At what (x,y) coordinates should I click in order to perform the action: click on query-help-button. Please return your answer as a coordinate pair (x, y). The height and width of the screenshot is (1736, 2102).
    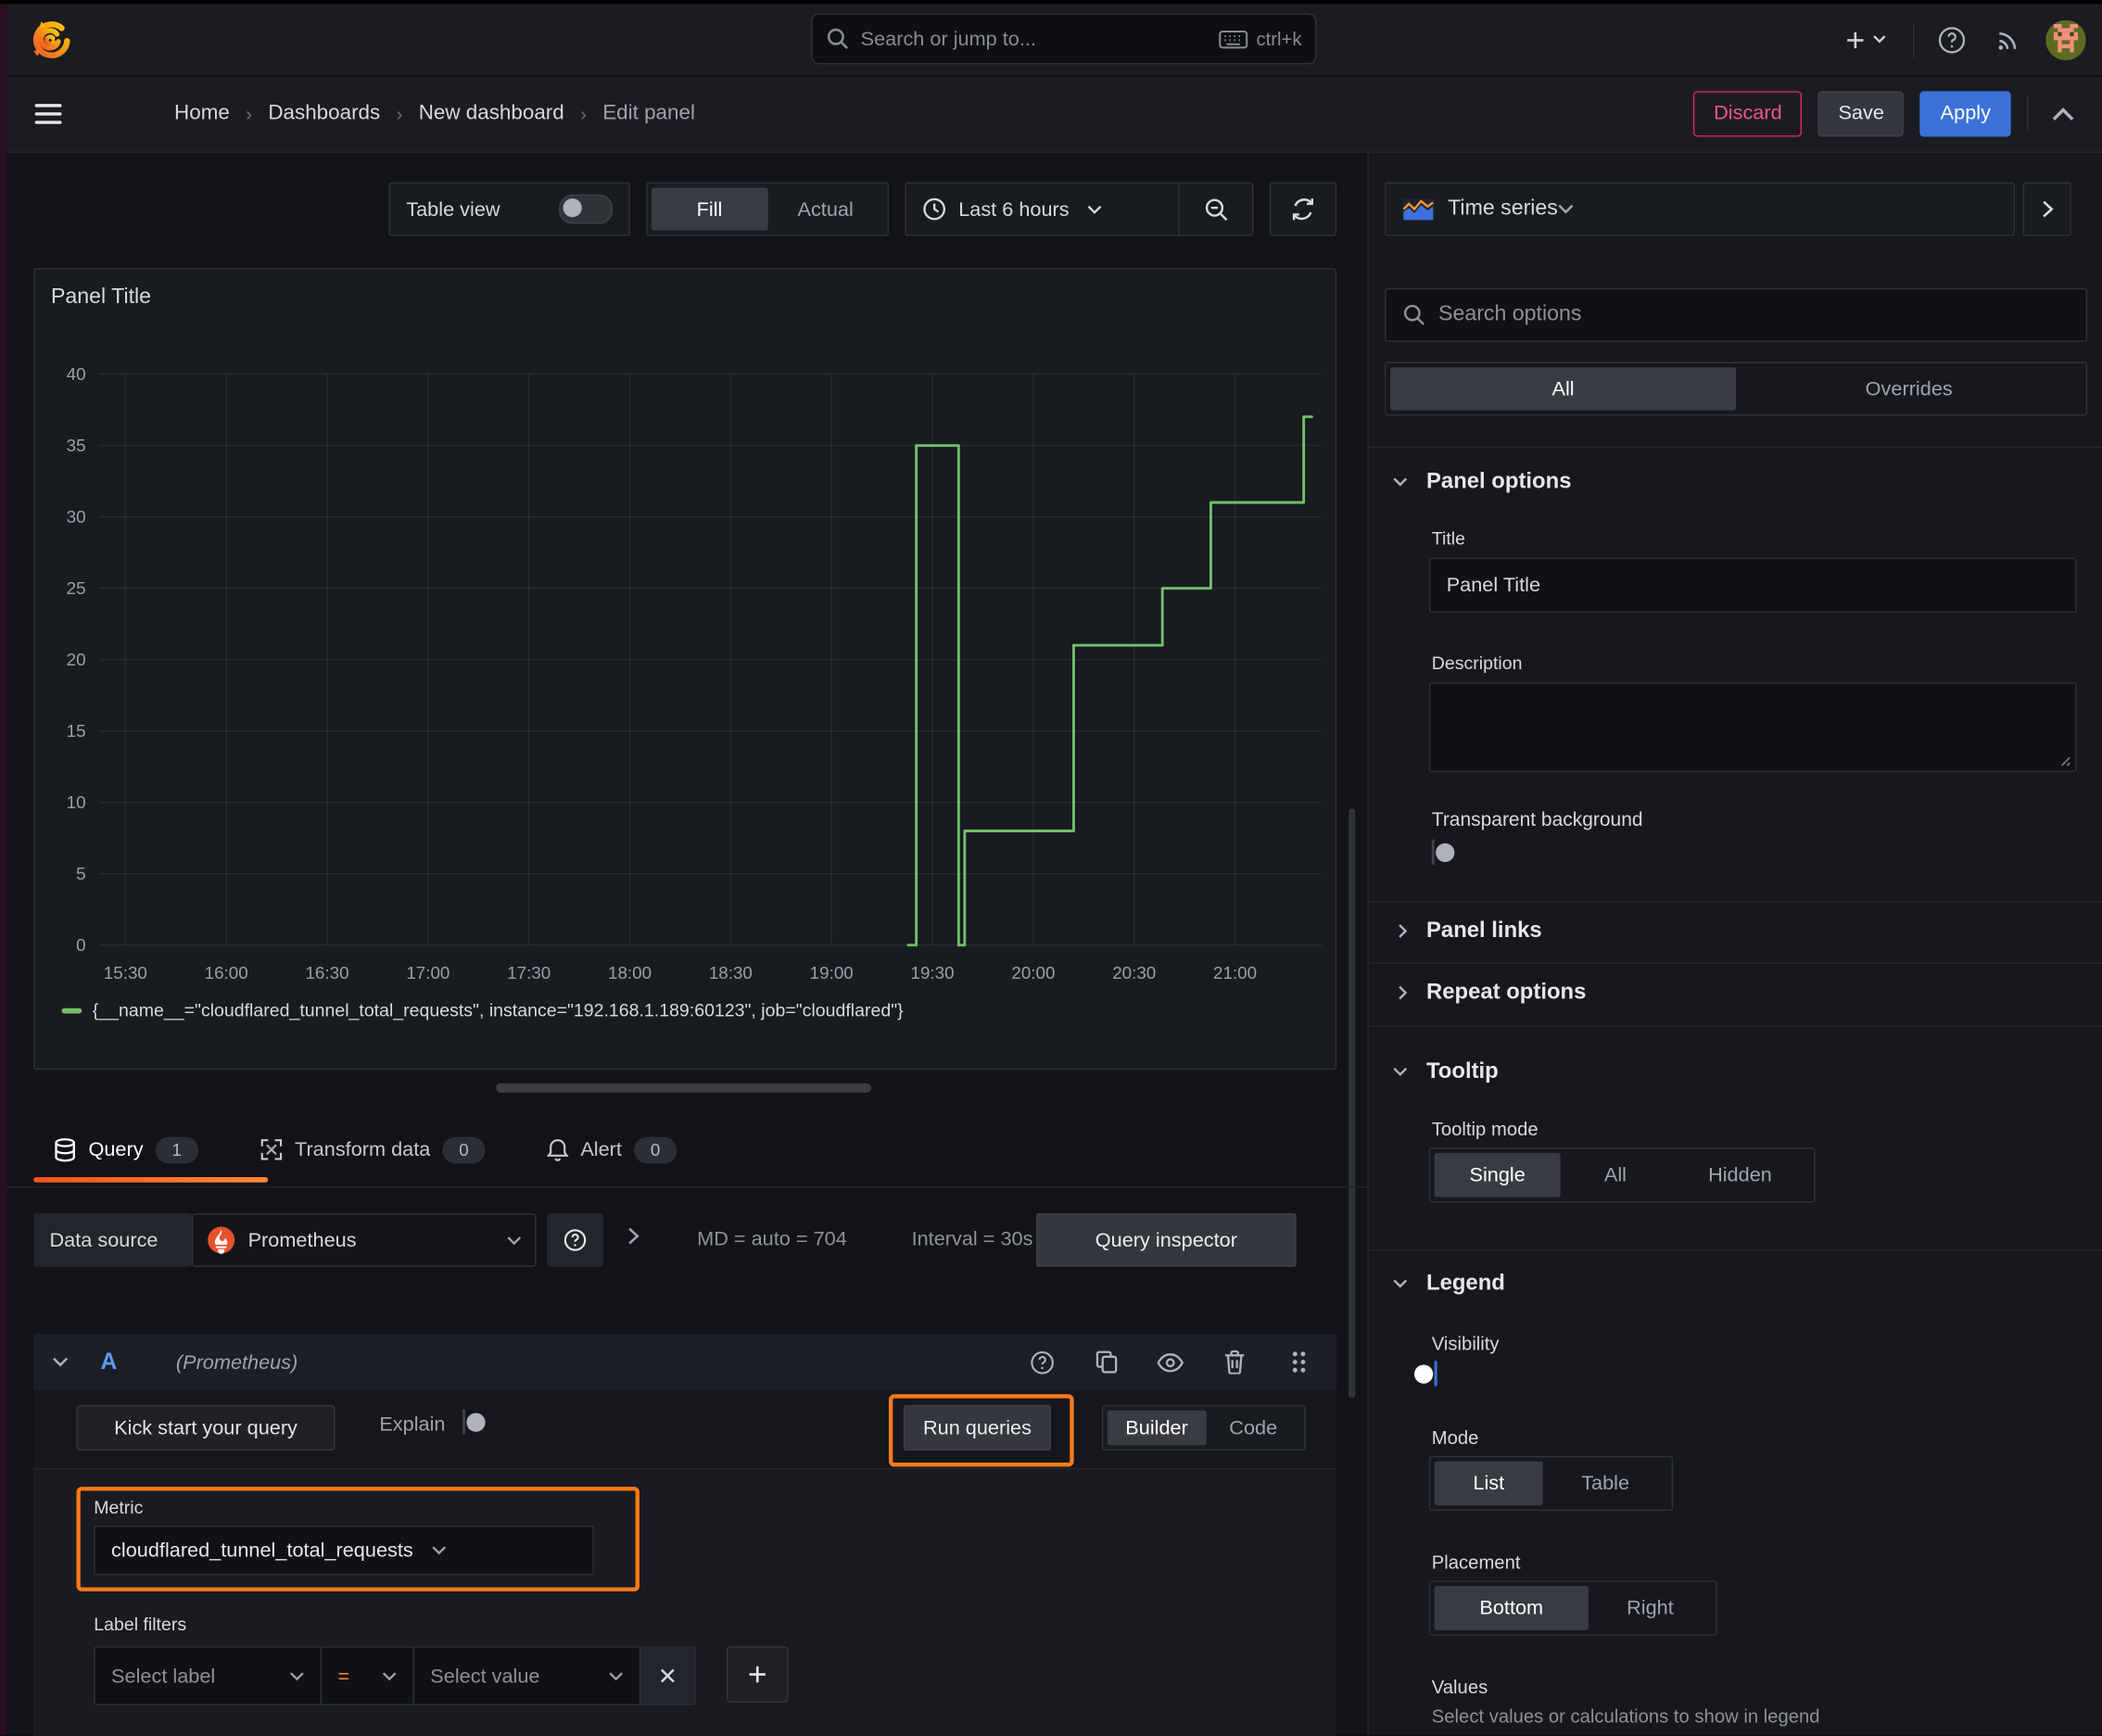
    Looking at the image, I should click on (1042, 1362).